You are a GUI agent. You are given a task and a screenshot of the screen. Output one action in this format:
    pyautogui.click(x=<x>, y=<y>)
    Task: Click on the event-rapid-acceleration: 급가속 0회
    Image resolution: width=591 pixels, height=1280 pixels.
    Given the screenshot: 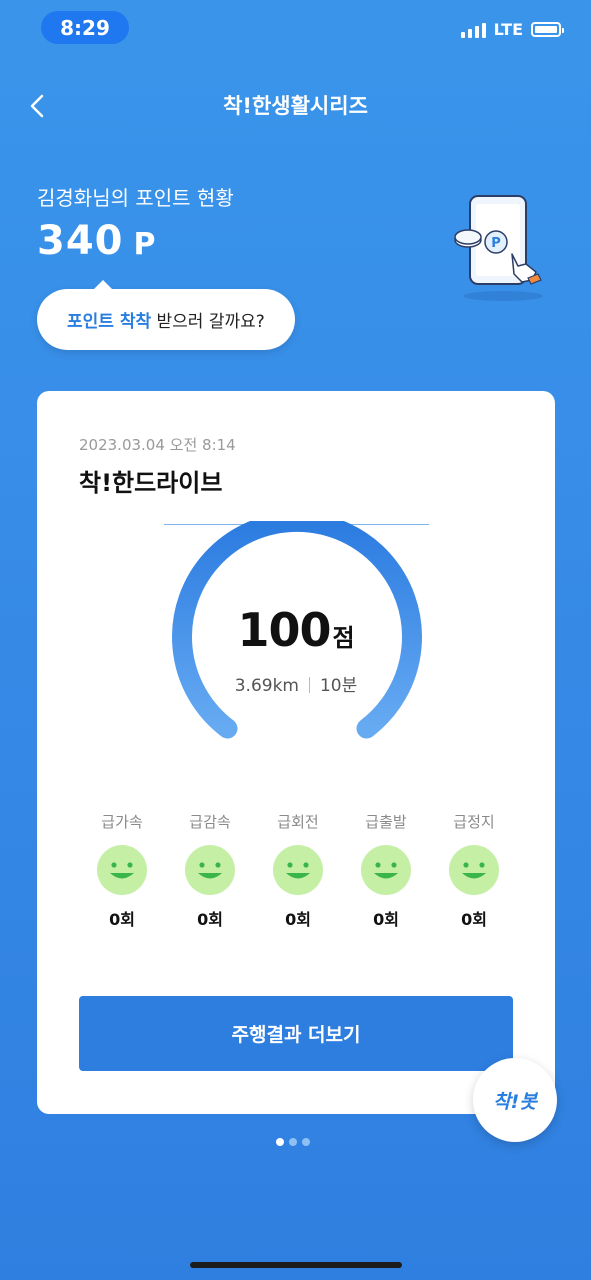 What is the action you would take?
    pyautogui.click(x=122, y=870)
    